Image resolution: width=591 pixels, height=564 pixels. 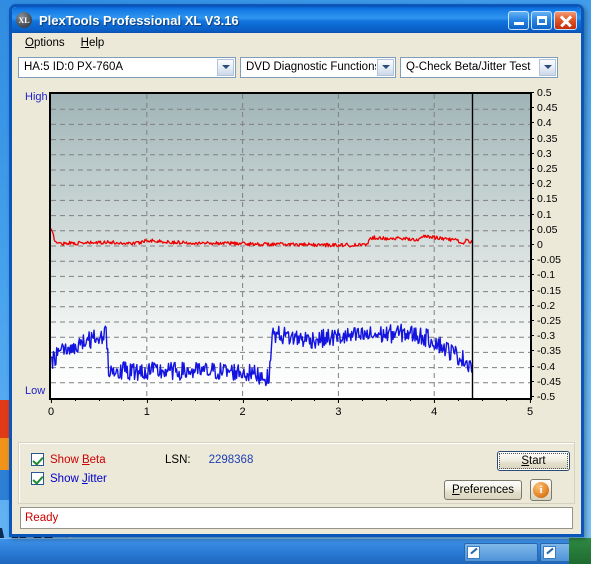 I want to click on tick-label: 4, so click(x=434, y=412).